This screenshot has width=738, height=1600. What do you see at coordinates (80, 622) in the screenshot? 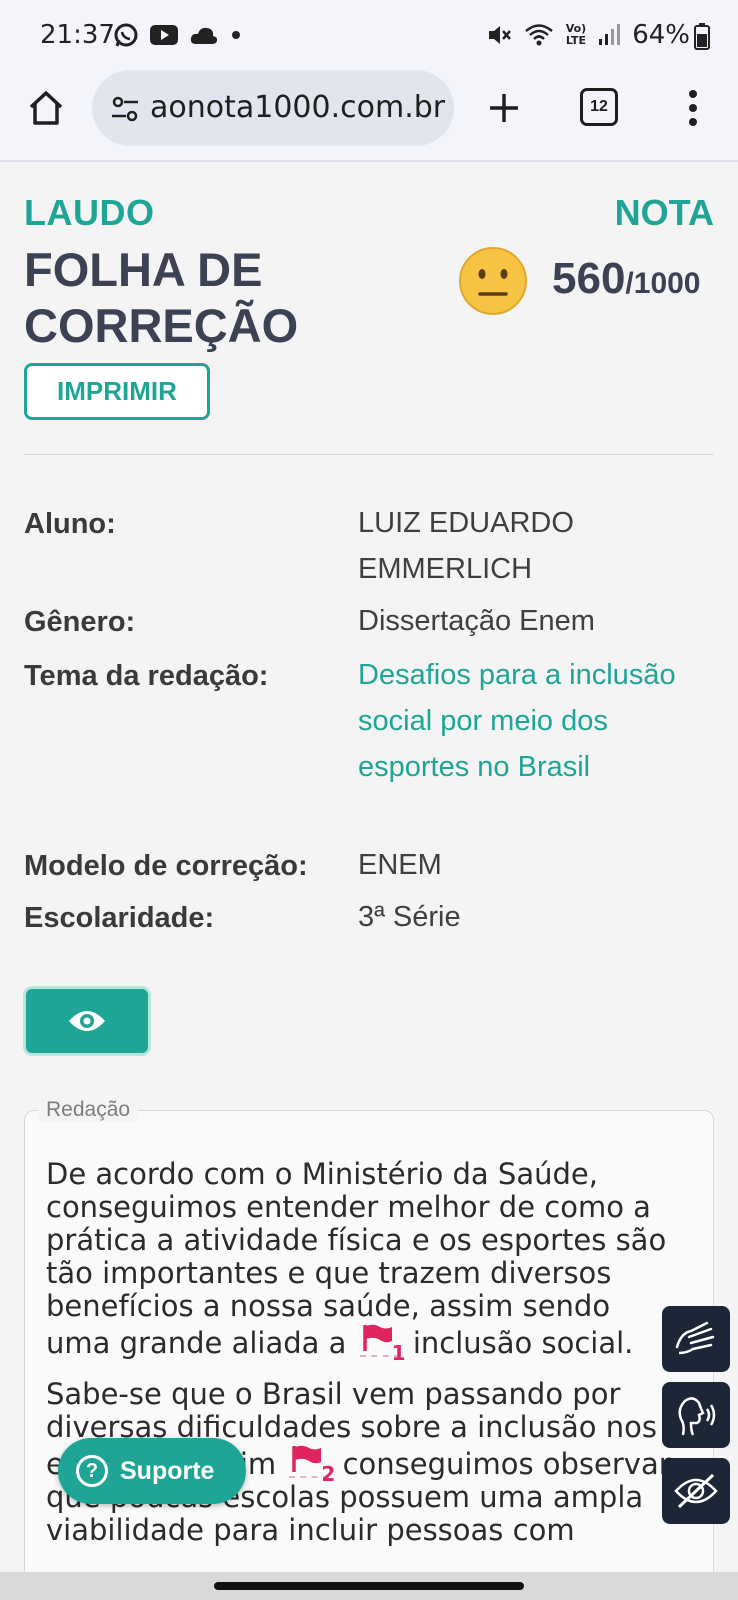
I see `genero-label: Gênero:` at bounding box center [80, 622].